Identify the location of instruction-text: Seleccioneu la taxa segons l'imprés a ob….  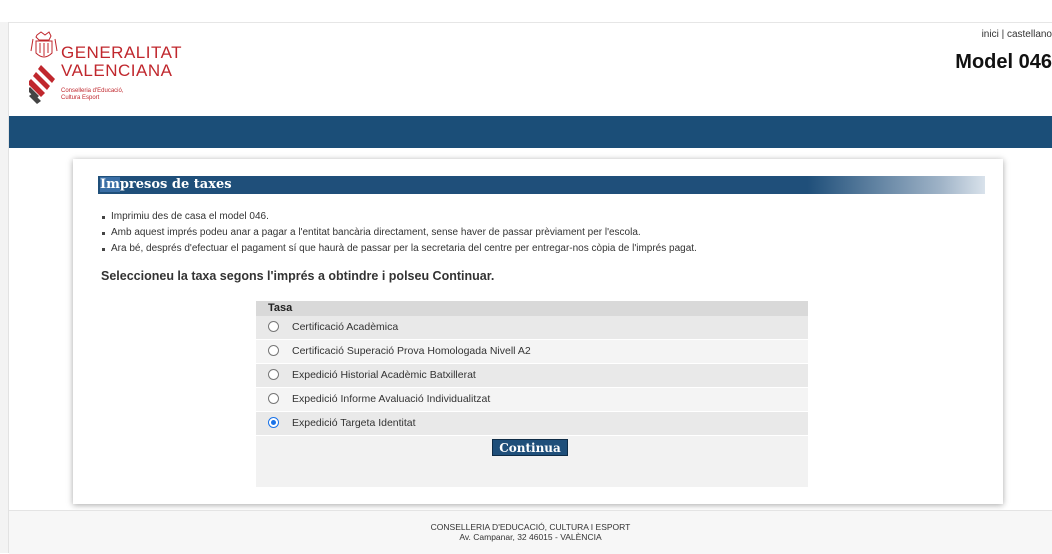
(298, 276).